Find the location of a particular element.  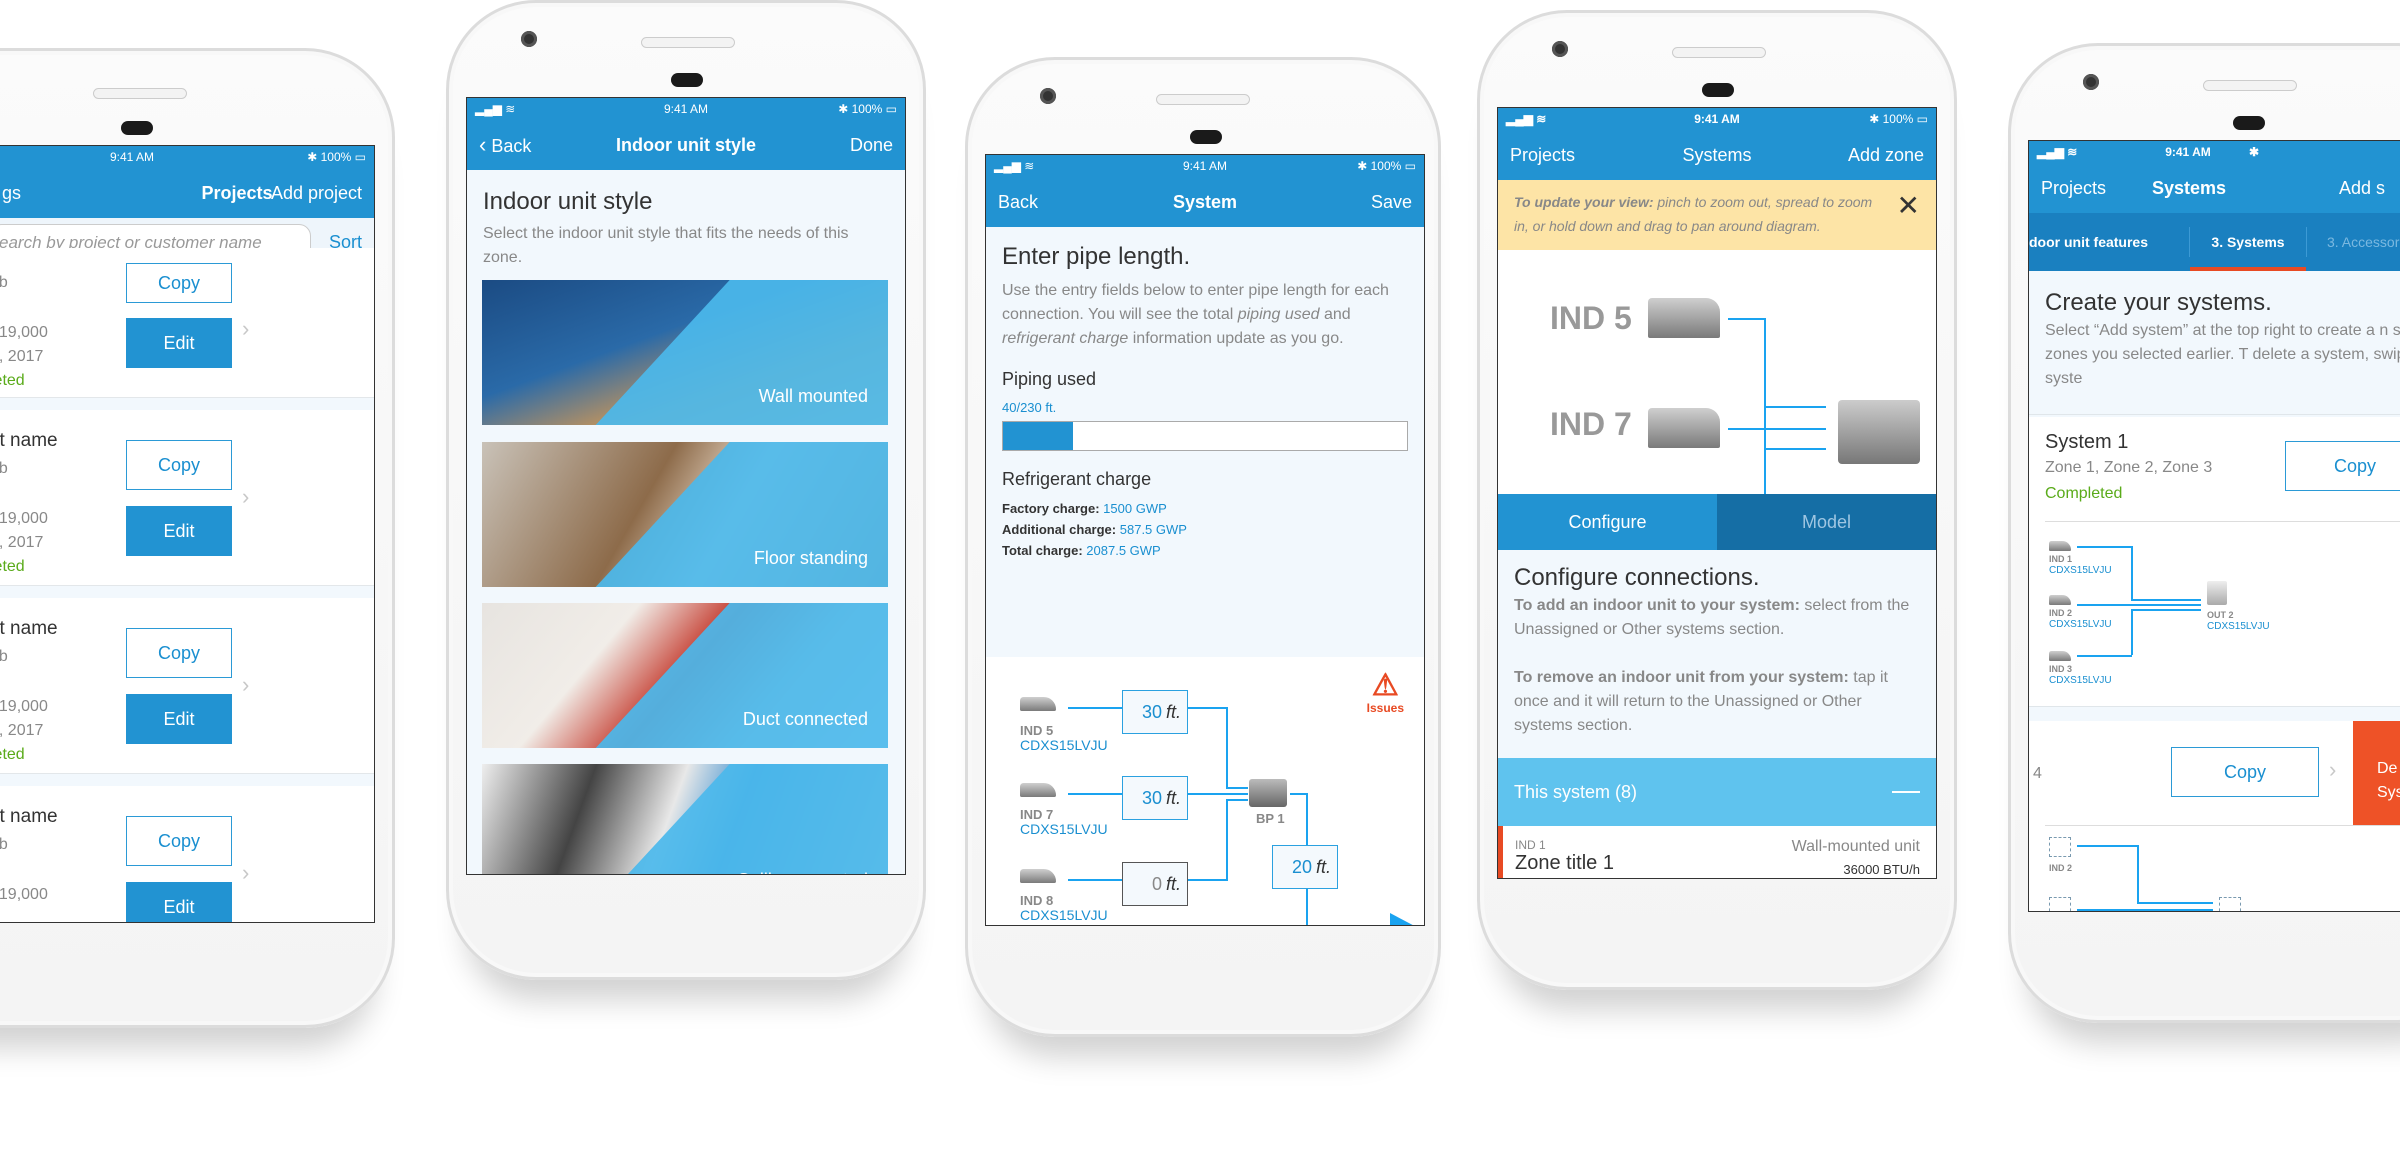

unit-label: IND 3 CDXS15LVJU is located at coordinates (2080, 675).